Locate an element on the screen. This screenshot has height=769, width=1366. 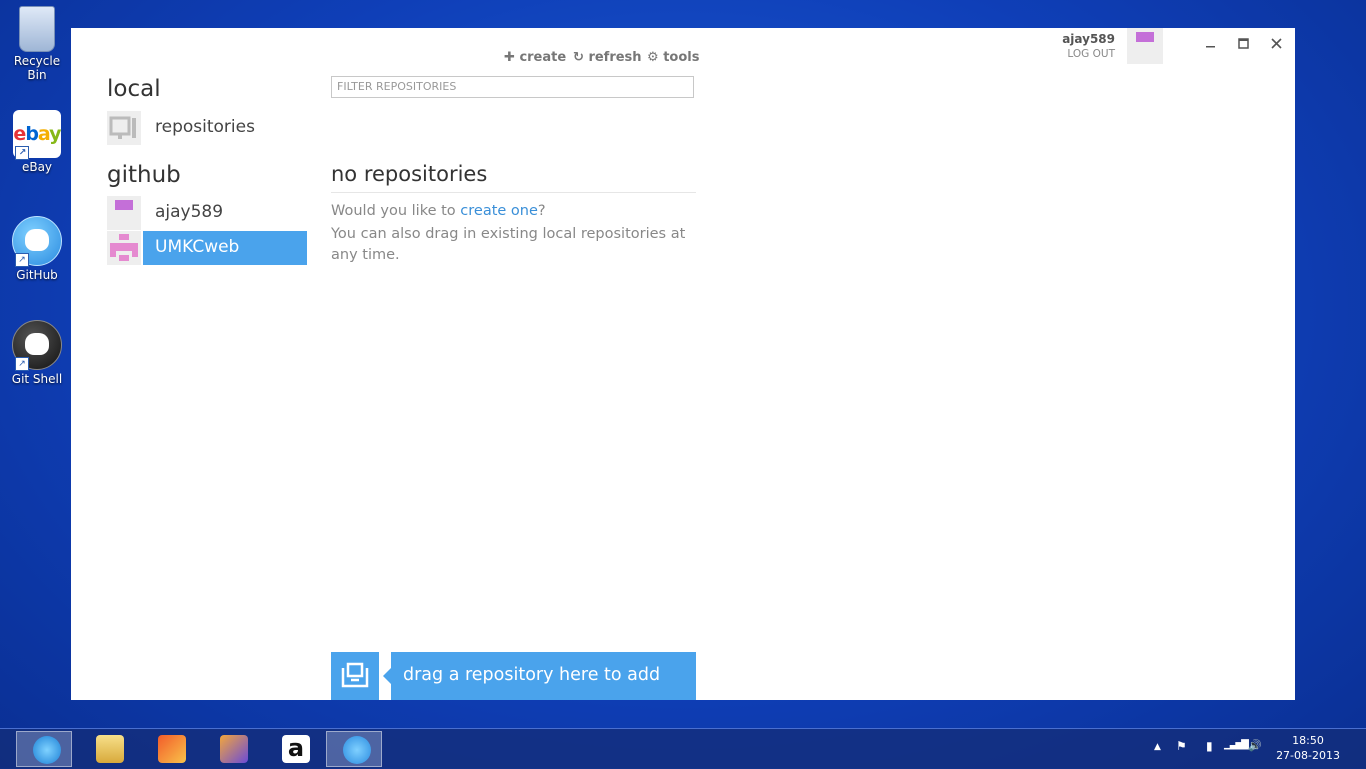
taskbar-file-explorer is located at coordinates (108, 749).